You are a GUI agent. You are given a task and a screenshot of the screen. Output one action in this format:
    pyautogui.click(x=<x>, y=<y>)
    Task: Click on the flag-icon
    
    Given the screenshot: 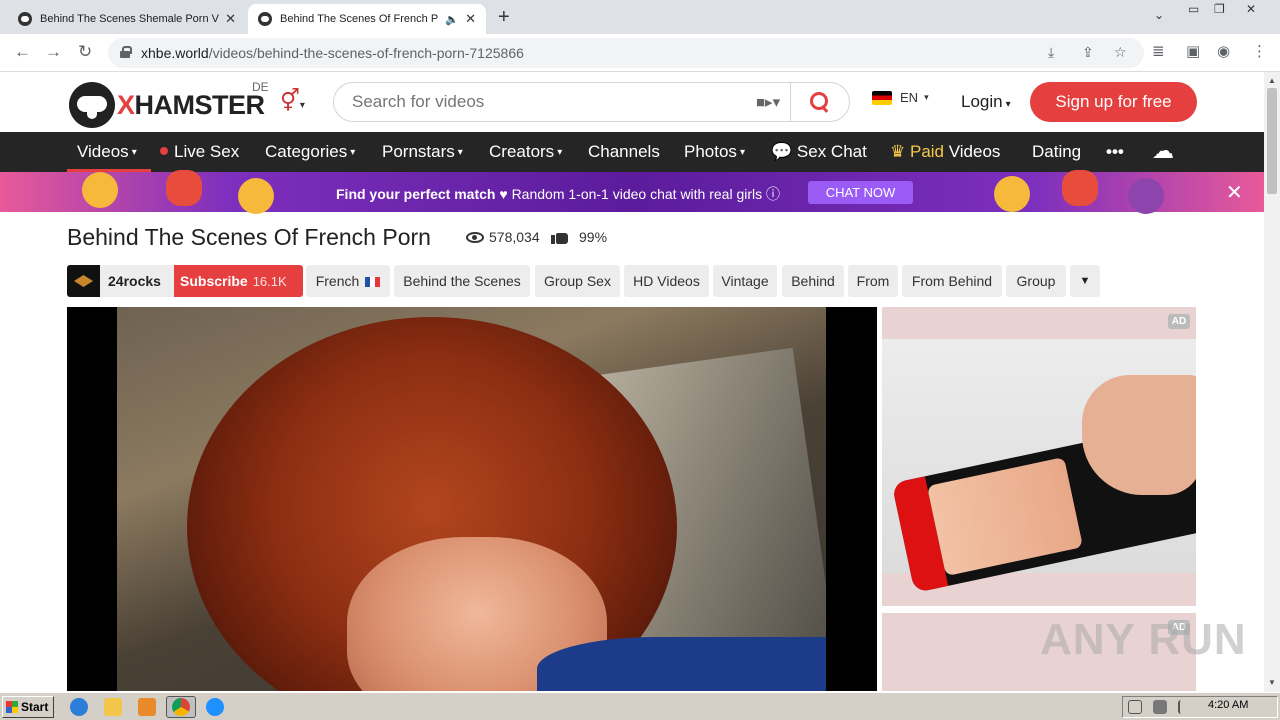 What is the action you would take?
    pyautogui.click(x=1185, y=707)
    